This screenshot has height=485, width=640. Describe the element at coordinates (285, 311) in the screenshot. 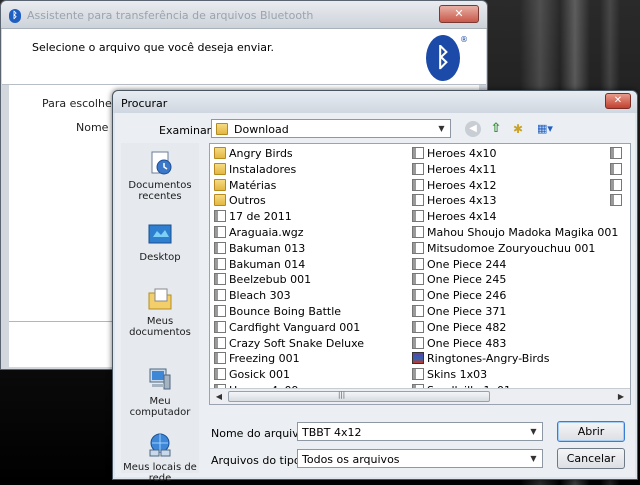

I see `file-name: Bounce Boing Battle` at that location.